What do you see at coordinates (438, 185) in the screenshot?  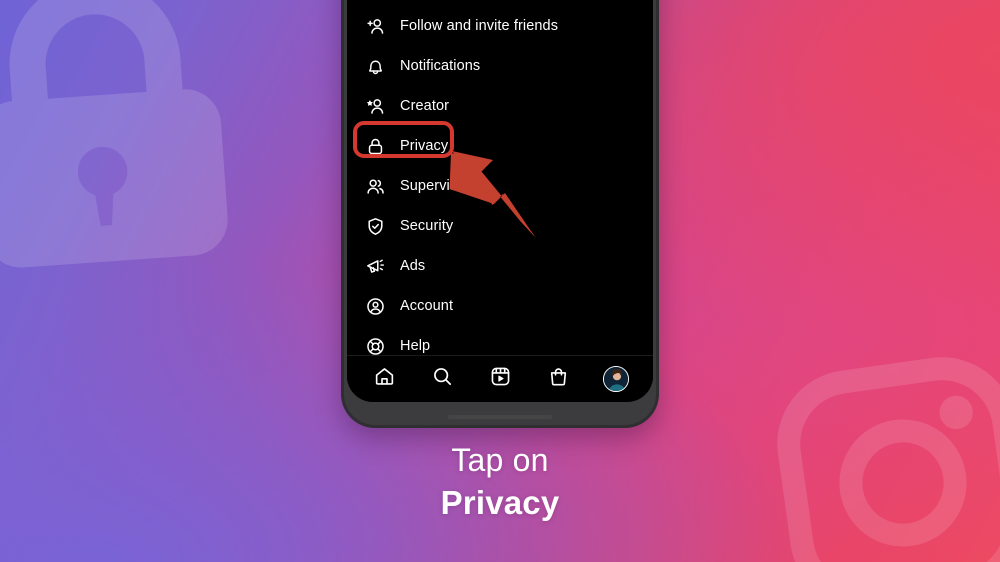 I see `menu-item-label: Supervision` at bounding box center [438, 185].